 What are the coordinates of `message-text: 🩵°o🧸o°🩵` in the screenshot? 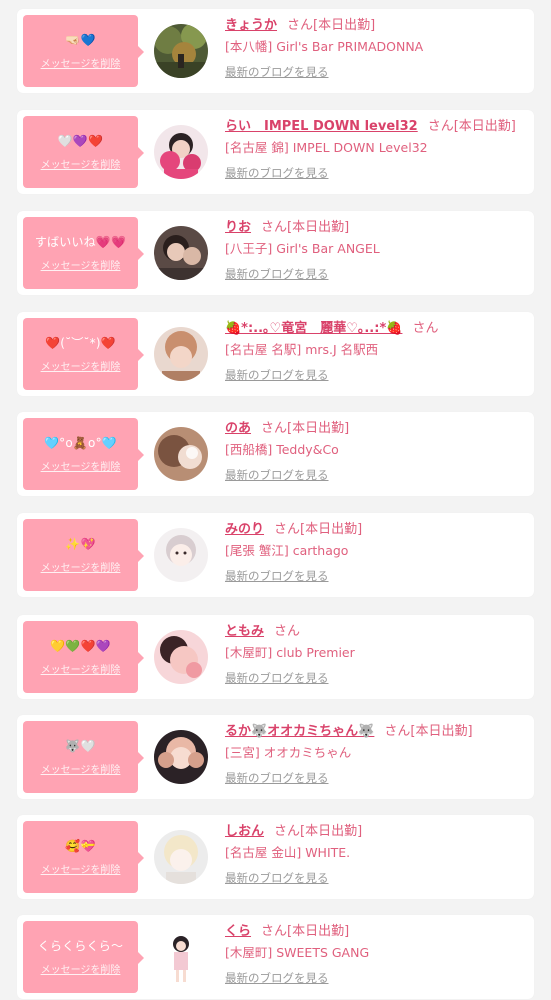 It's located at (80, 443).